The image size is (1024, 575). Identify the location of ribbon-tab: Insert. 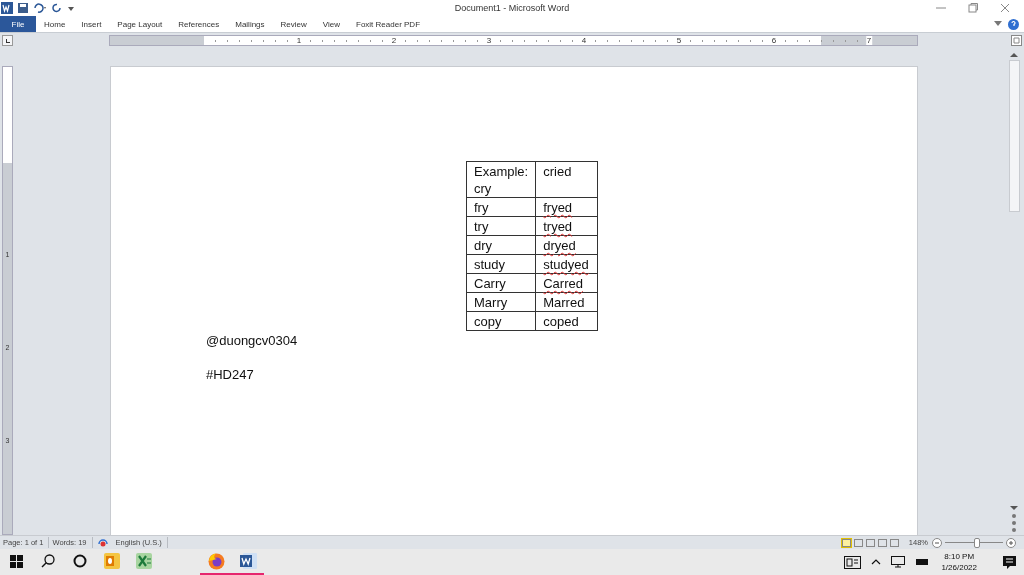
(91, 24).